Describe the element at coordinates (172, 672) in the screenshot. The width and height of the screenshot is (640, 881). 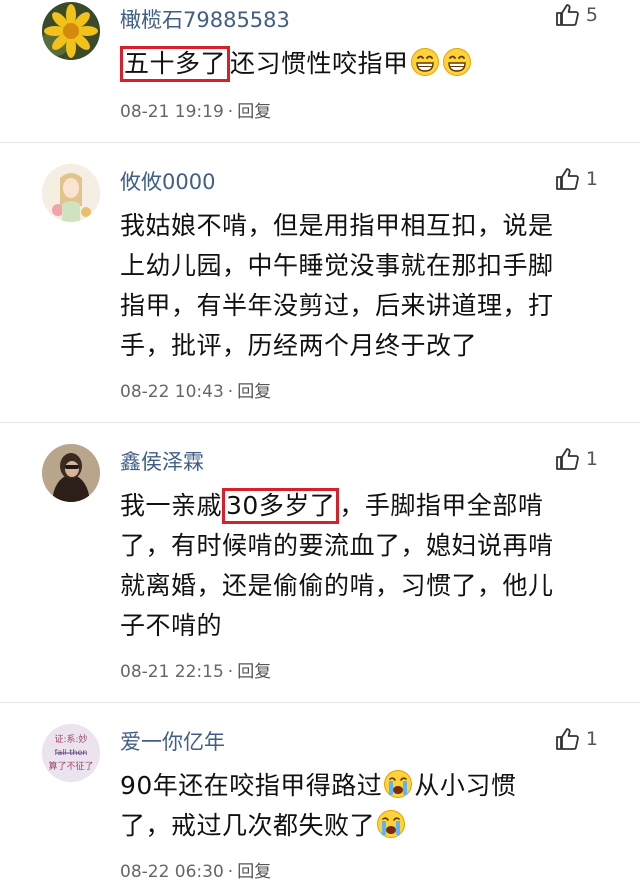
I see `timestamp: 08-21 22:15` at that location.